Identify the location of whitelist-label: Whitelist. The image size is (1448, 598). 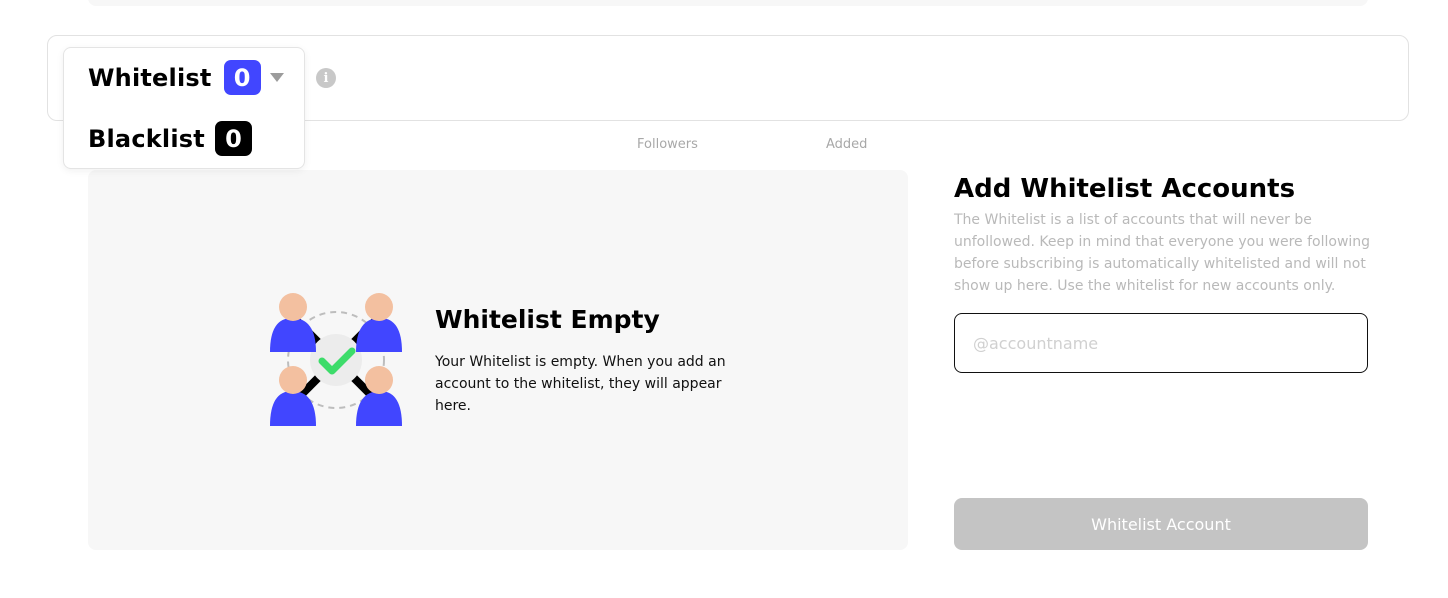
(150, 77).